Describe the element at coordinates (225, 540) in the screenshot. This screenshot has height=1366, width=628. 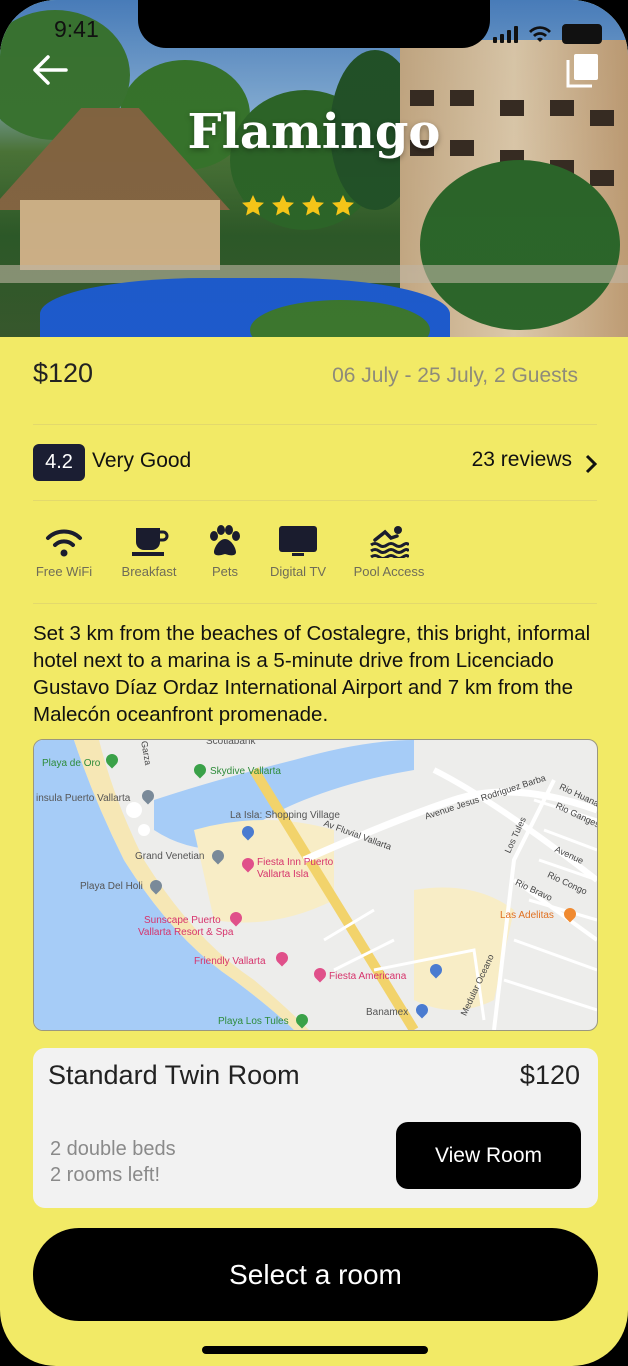
I see `paw-icon` at that location.